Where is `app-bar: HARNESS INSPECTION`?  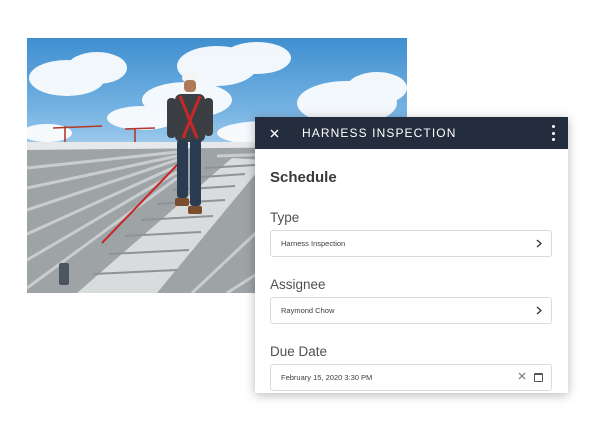 app-bar: HARNESS INSPECTION is located at coordinates (411, 133).